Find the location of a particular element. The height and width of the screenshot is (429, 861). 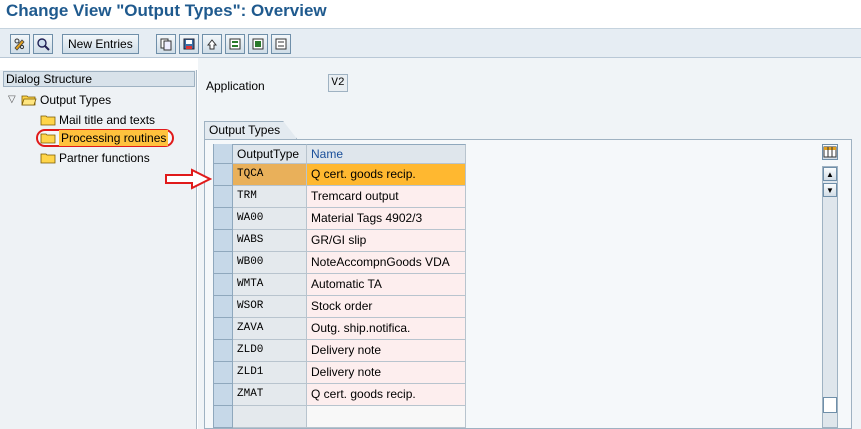

scroll-down-button: ▼ is located at coordinates (830, 190).